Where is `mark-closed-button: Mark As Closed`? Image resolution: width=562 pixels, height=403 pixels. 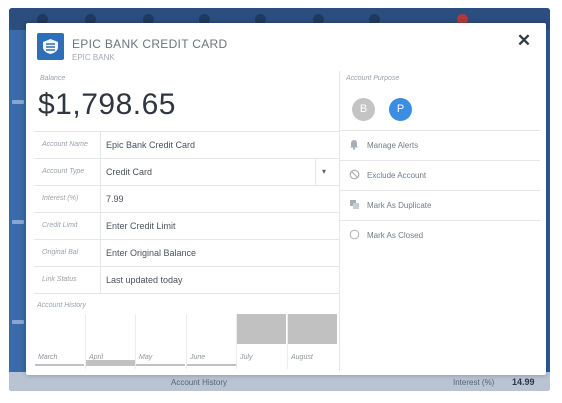 mark-closed-button: Mark As Closed is located at coordinates (440, 235).